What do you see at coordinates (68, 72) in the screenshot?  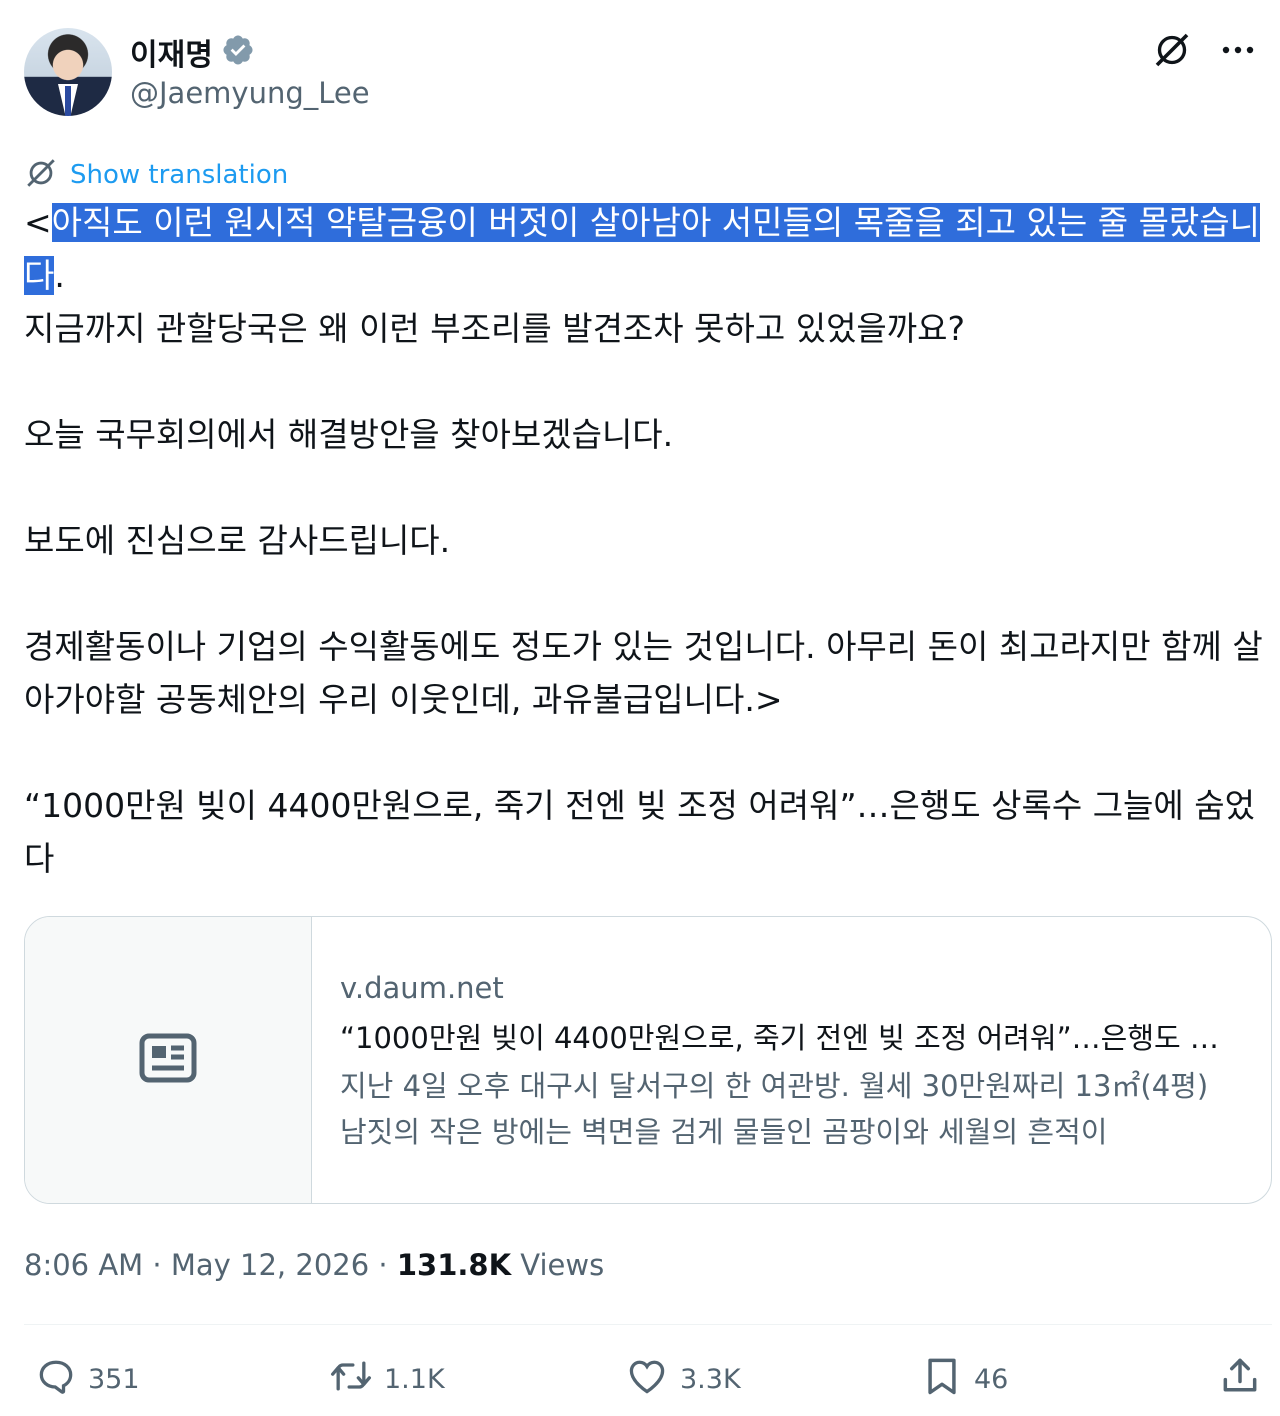 I see `avatar` at bounding box center [68, 72].